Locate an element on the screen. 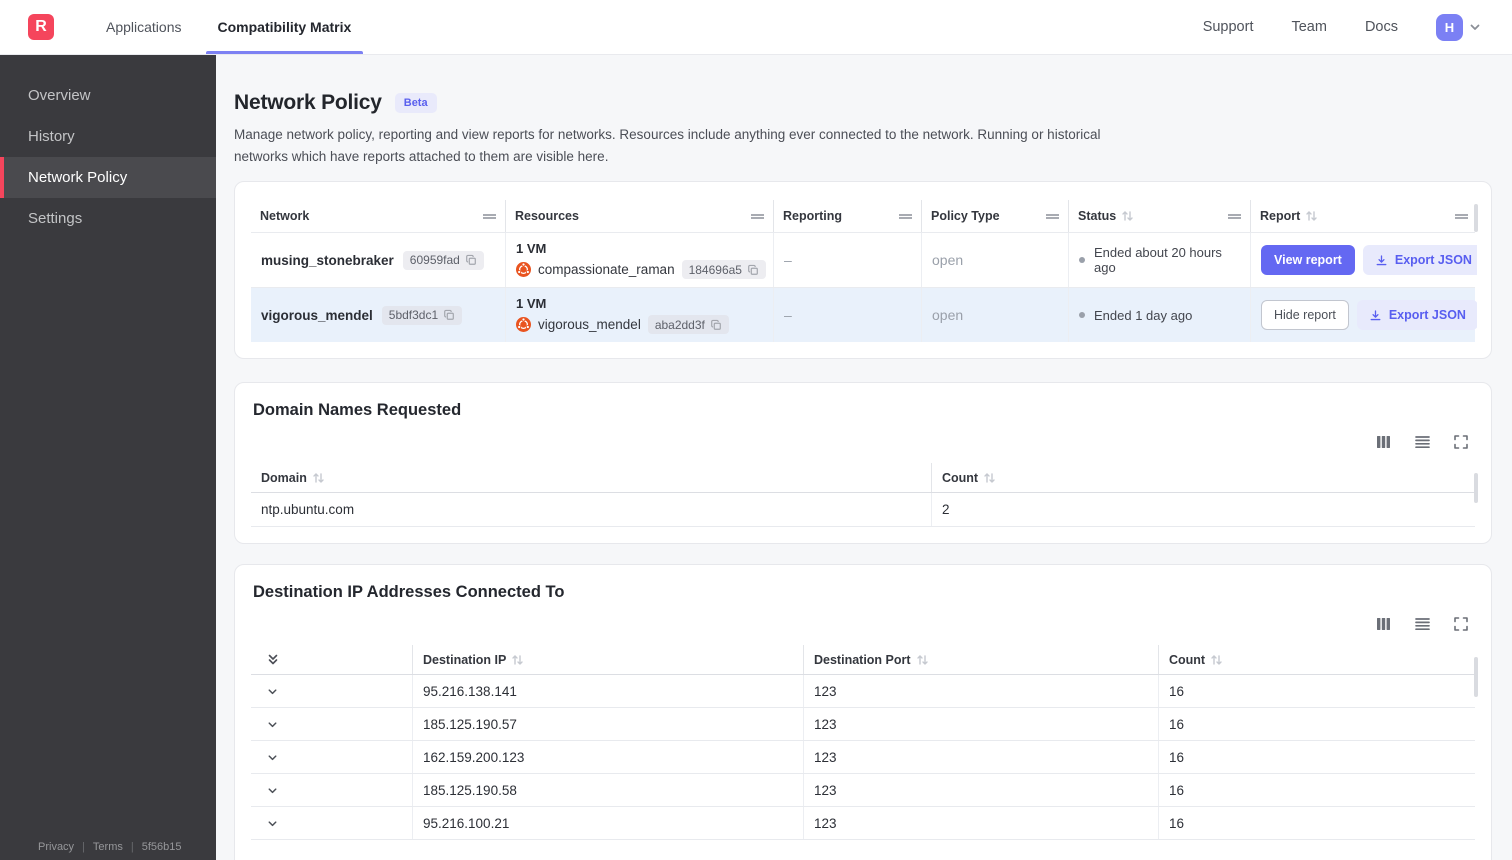  col-header-policy-type: Policy Type is located at coordinates (995, 216).